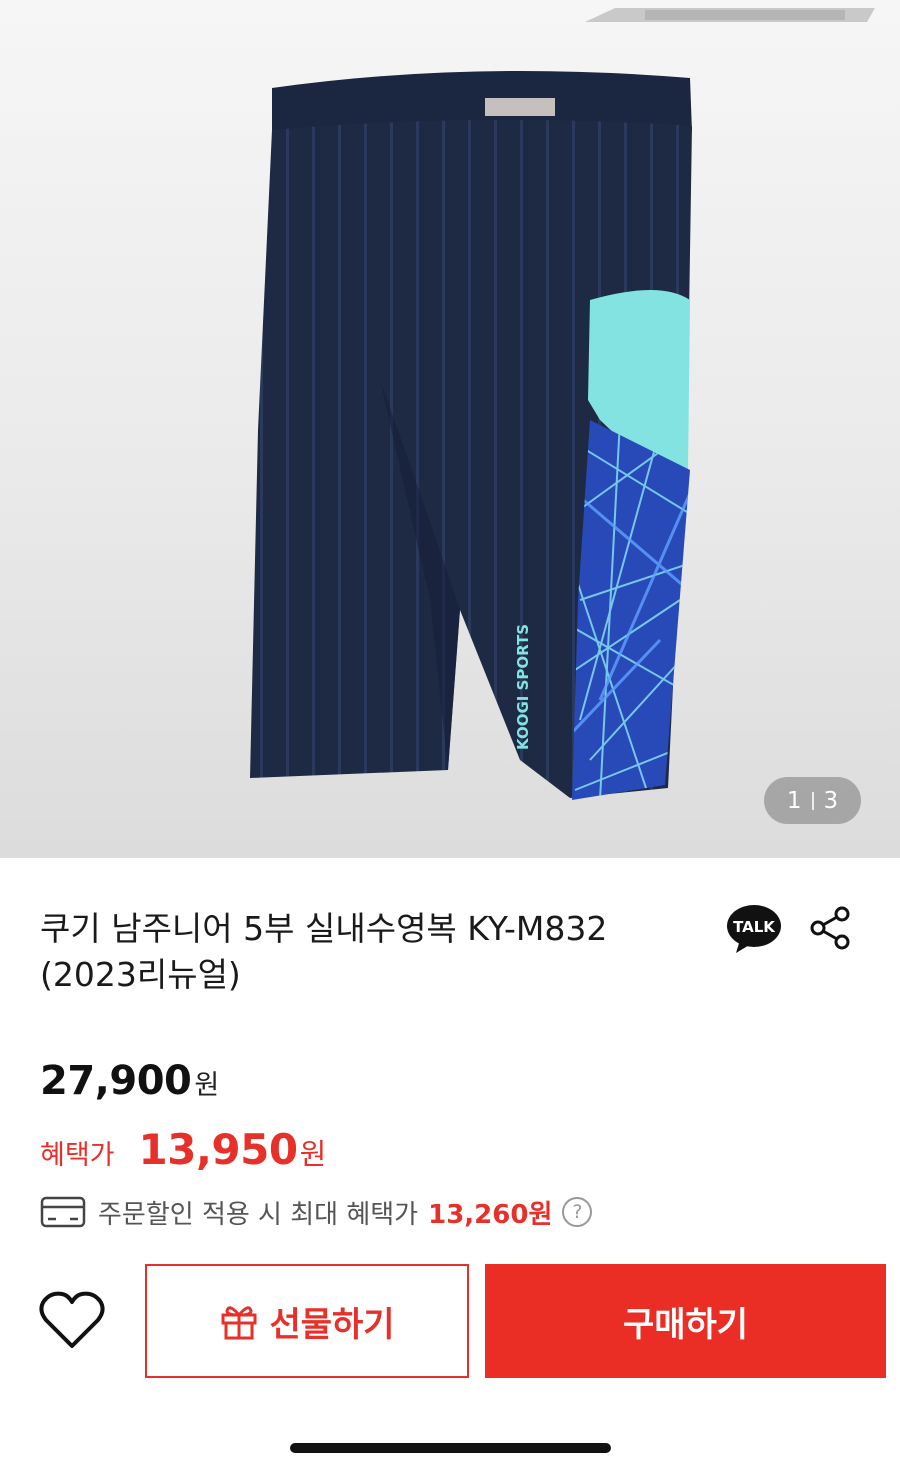 This screenshot has width=900, height=1475. What do you see at coordinates (794, 800) in the screenshot?
I see `gallery-current: 1` at bounding box center [794, 800].